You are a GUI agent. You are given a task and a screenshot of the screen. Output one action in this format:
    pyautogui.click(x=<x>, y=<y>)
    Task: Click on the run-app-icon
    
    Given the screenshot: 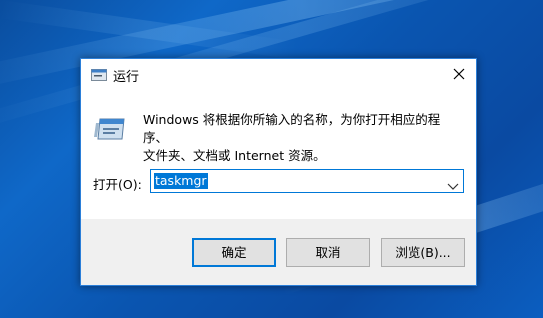 What is the action you would take?
    pyautogui.click(x=99, y=74)
    